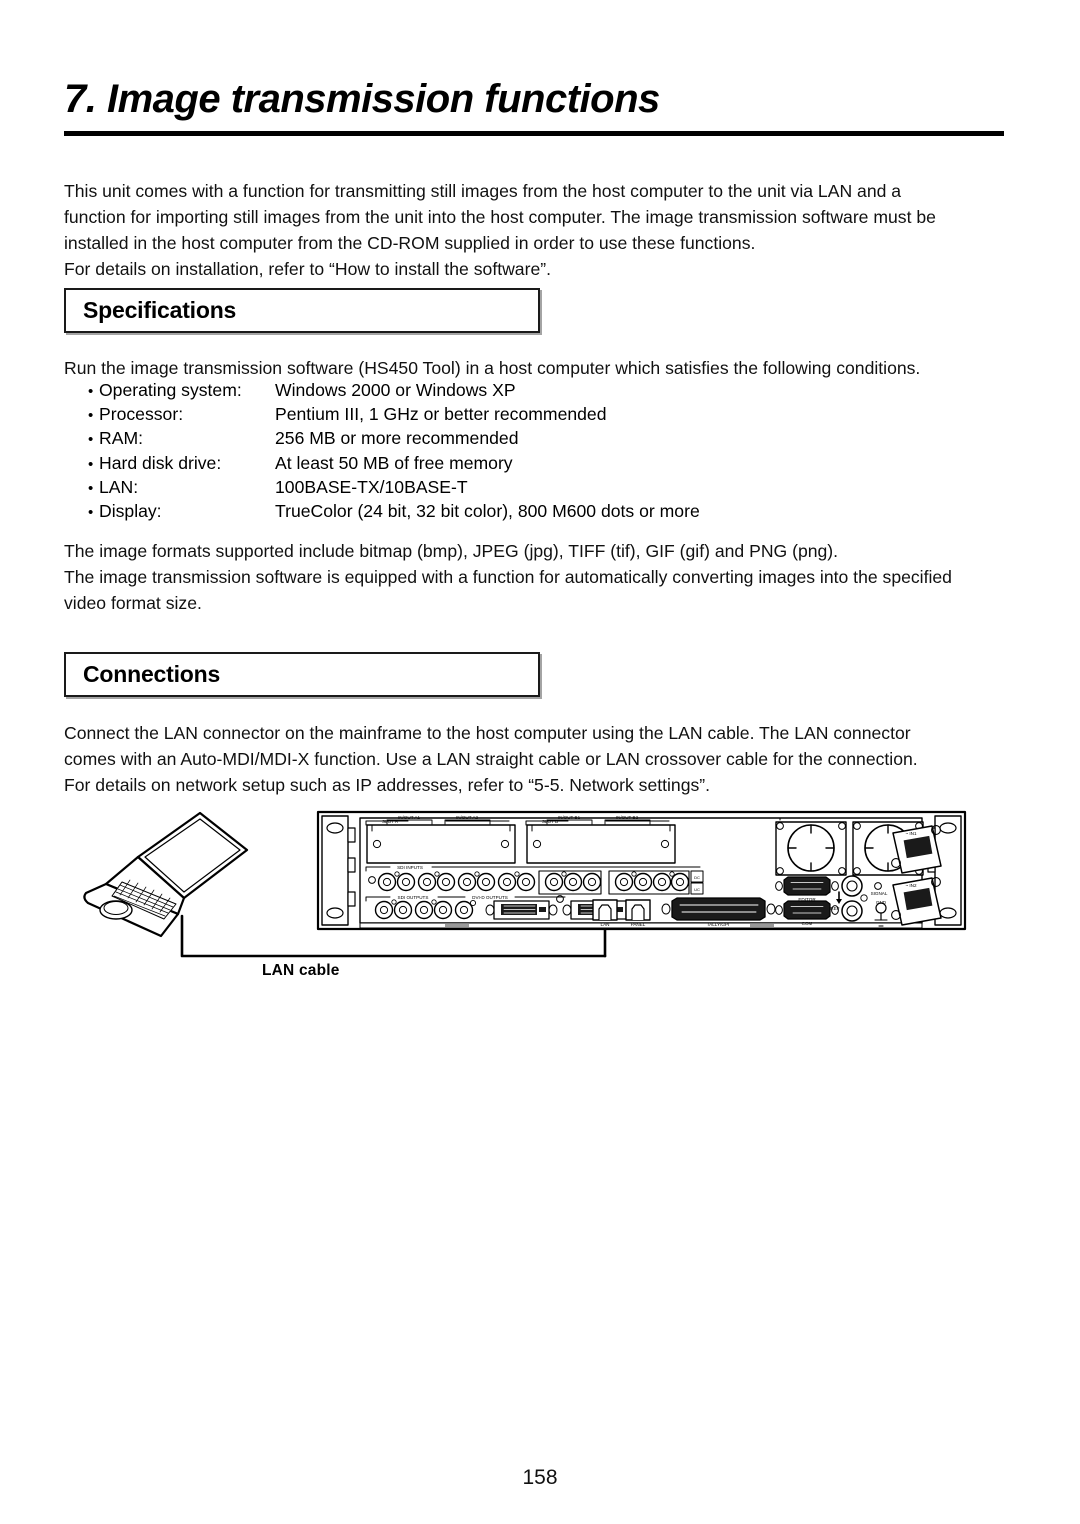 The width and height of the screenshot is (1080, 1524). What do you see at coordinates (911, 833) in the screenshot?
I see `label-power-in1: ~ IN1` at bounding box center [911, 833].